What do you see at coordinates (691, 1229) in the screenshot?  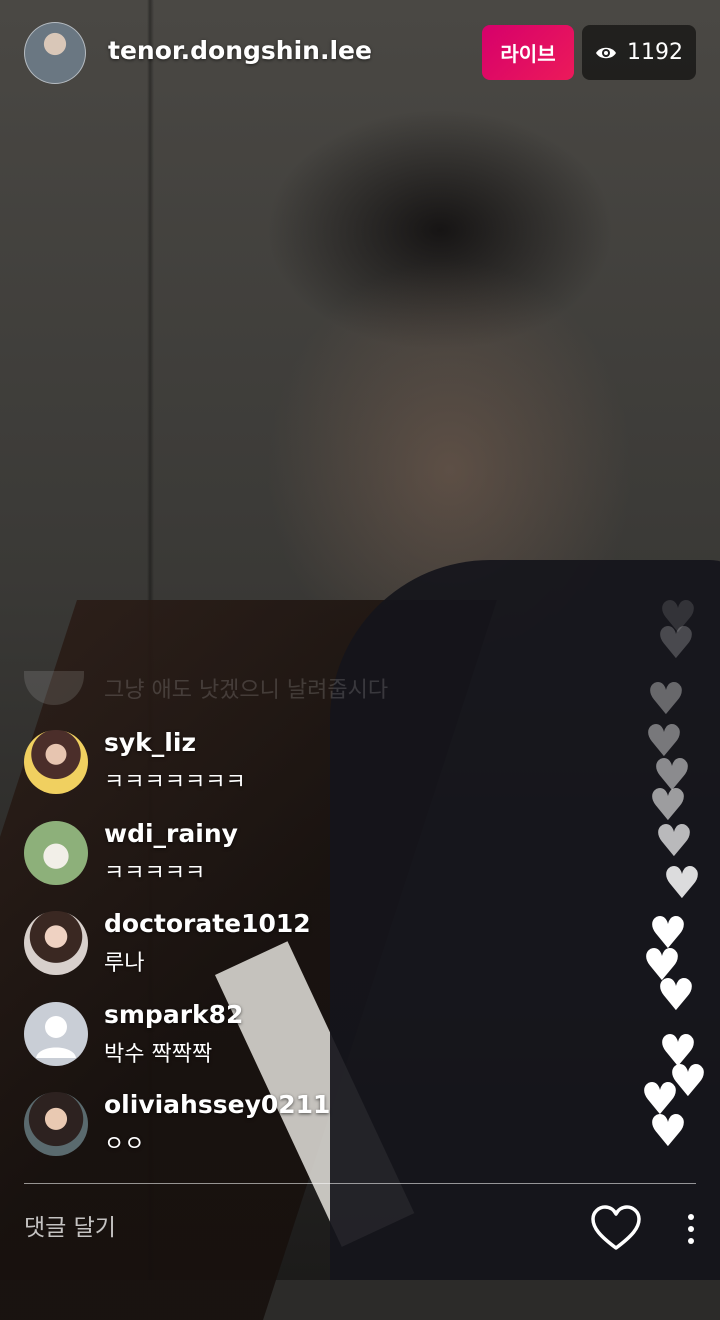 I see `more-options-button` at bounding box center [691, 1229].